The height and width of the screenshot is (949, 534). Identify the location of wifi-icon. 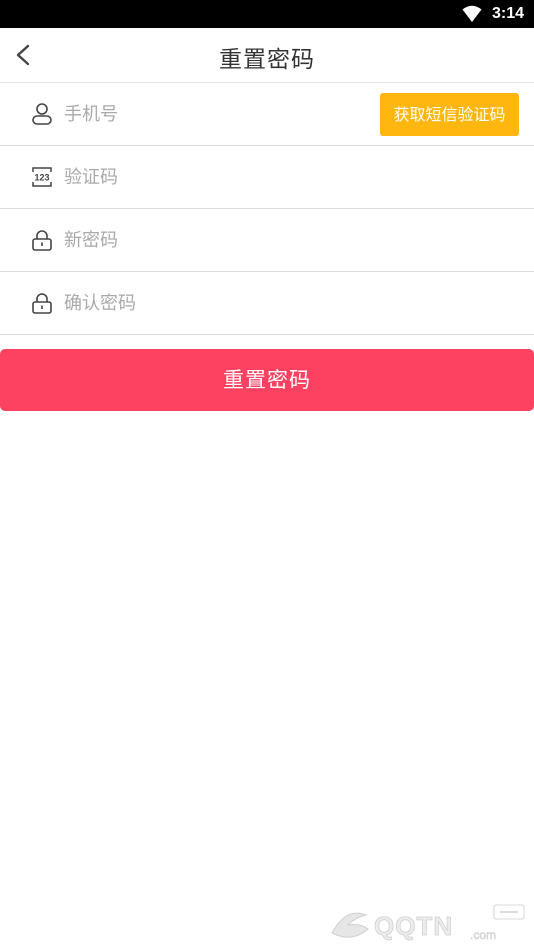
(472, 13).